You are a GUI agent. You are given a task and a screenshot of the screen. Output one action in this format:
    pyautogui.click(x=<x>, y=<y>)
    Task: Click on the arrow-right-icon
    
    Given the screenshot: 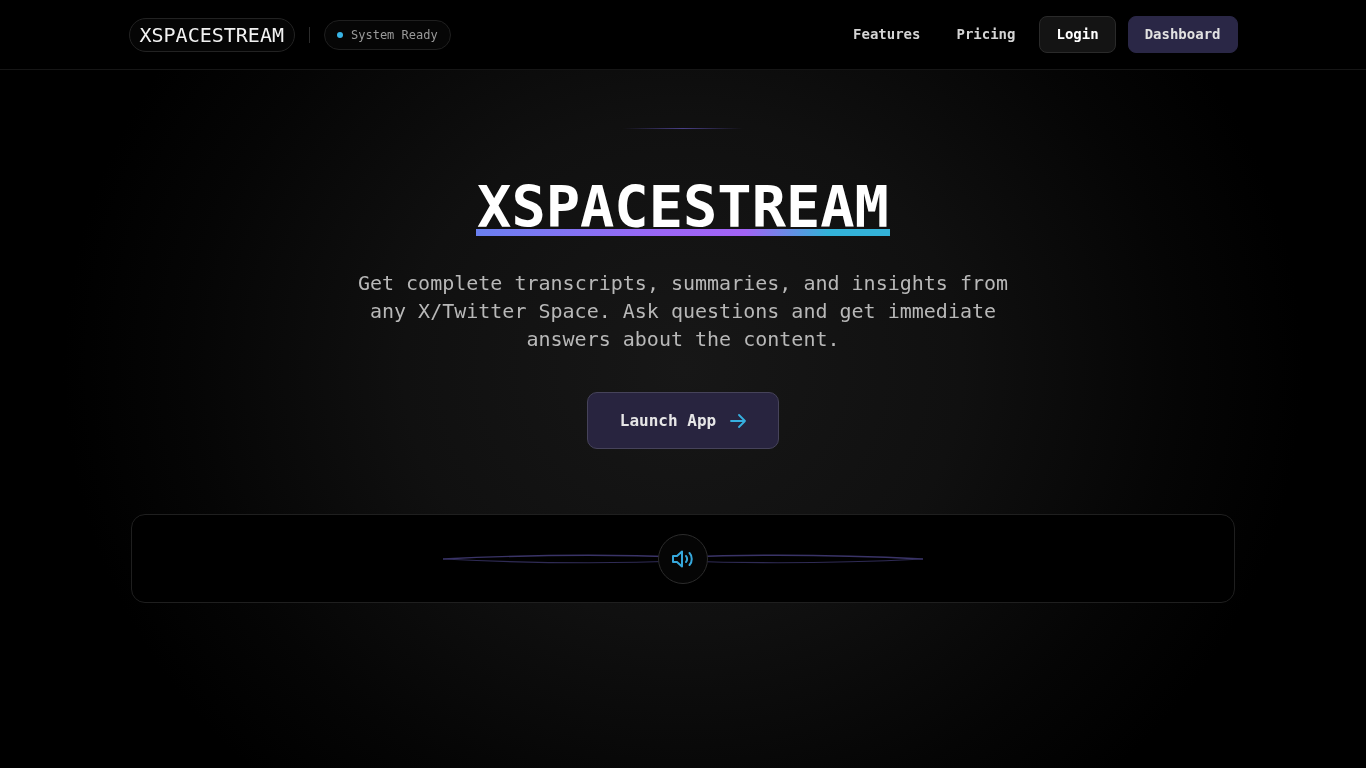 What is the action you would take?
    pyautogui.click(x=738, y=420)
    